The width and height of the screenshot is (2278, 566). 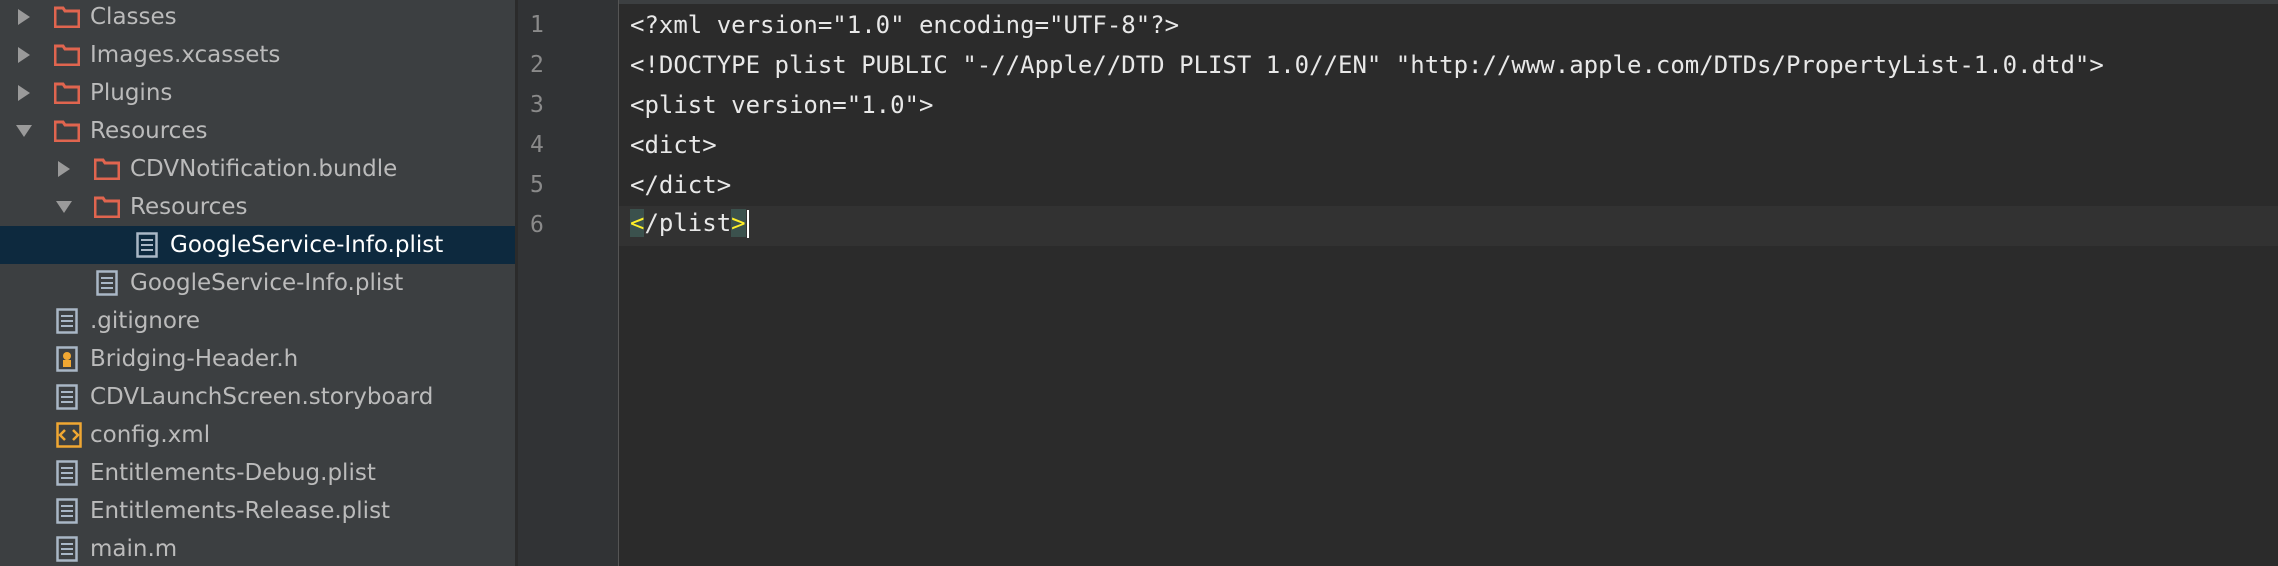 What do you see at coordinates (133, 17) in the screenshot?
I see `tree-item-label: Classes` at bounding box center [133, 17].